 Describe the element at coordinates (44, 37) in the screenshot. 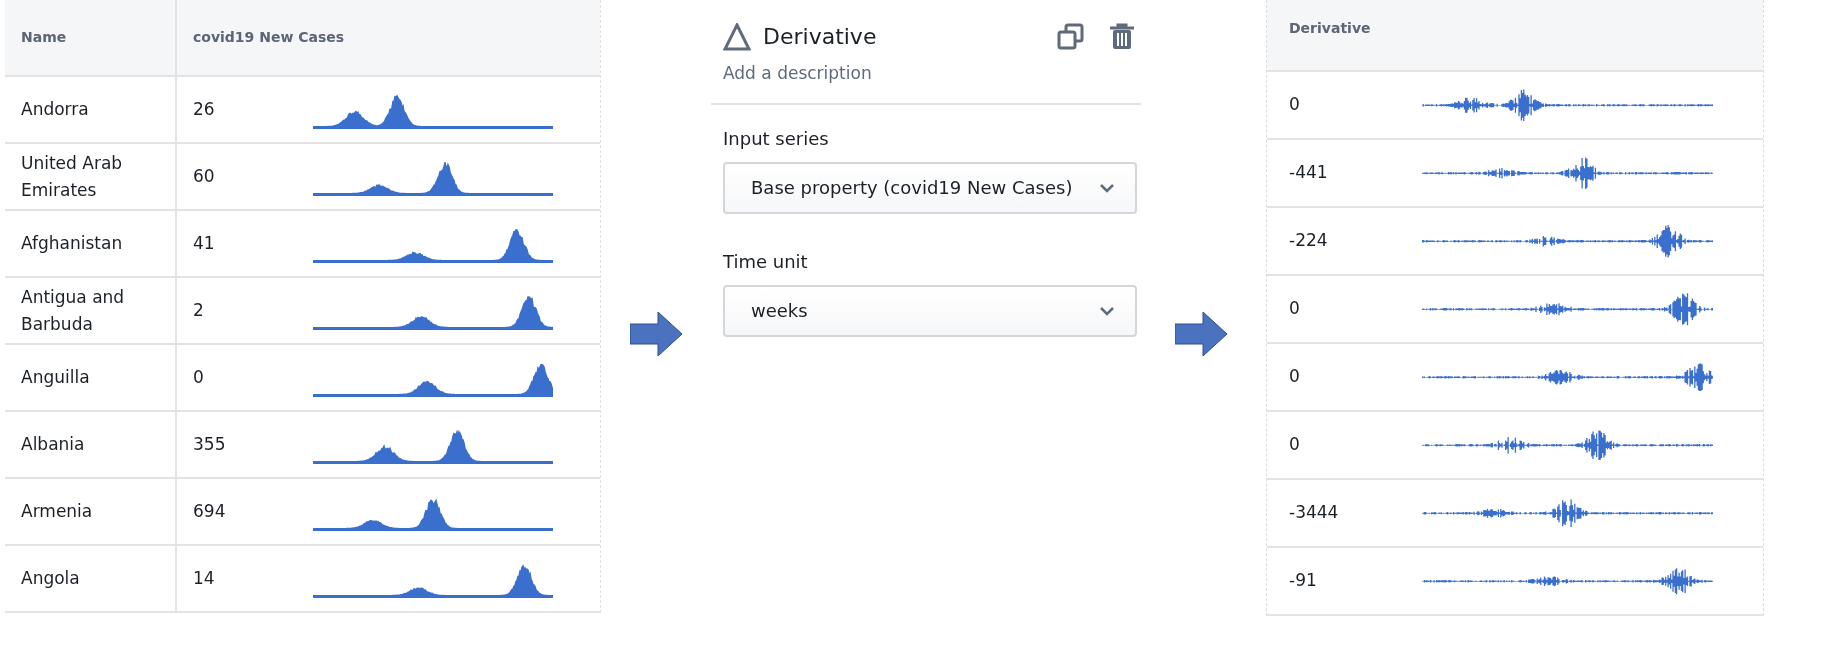

I see `column-header: Name` at that location.